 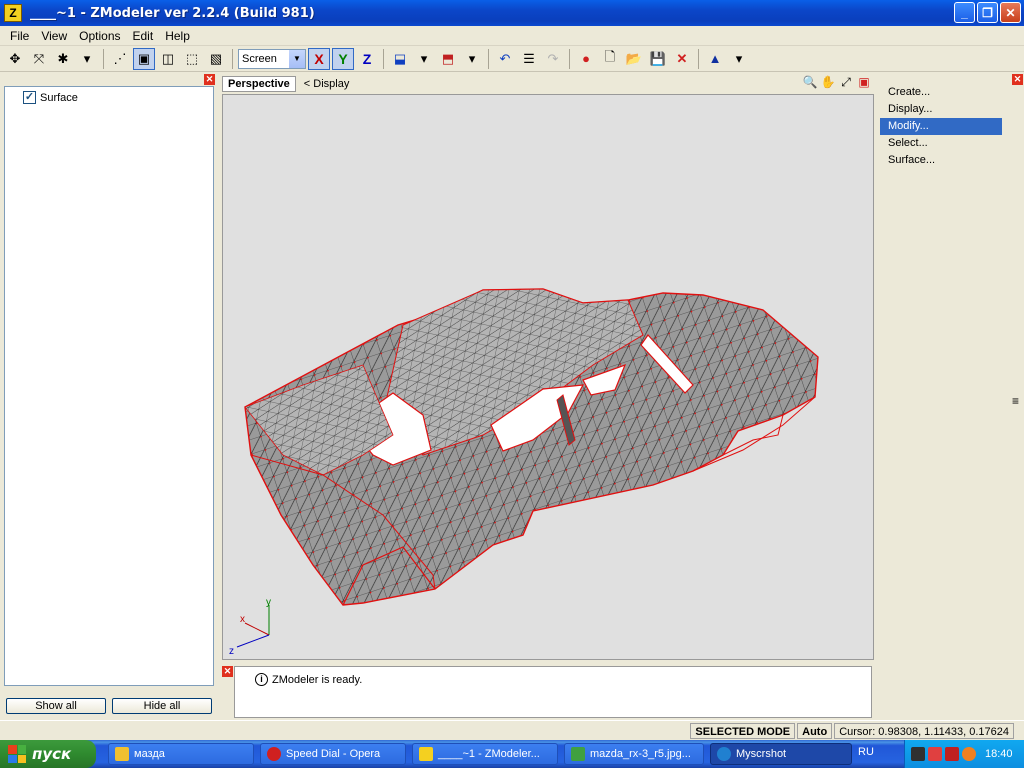 I want to click on image-icon, so click(x=578, y=754).